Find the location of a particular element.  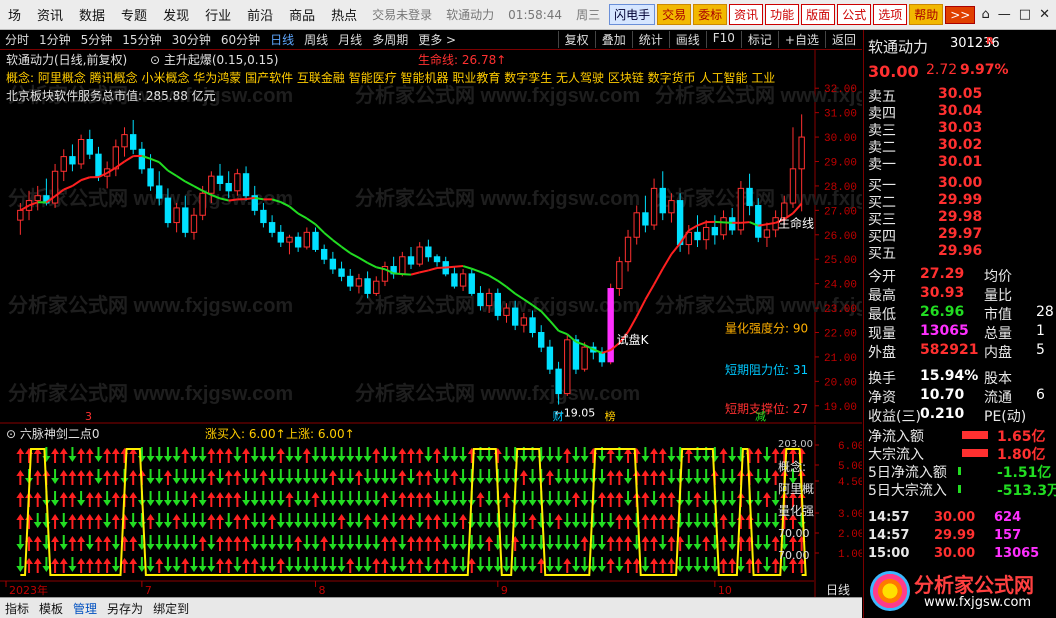

period-tab-2: 5分钟 is located at coordinates (97, 39).